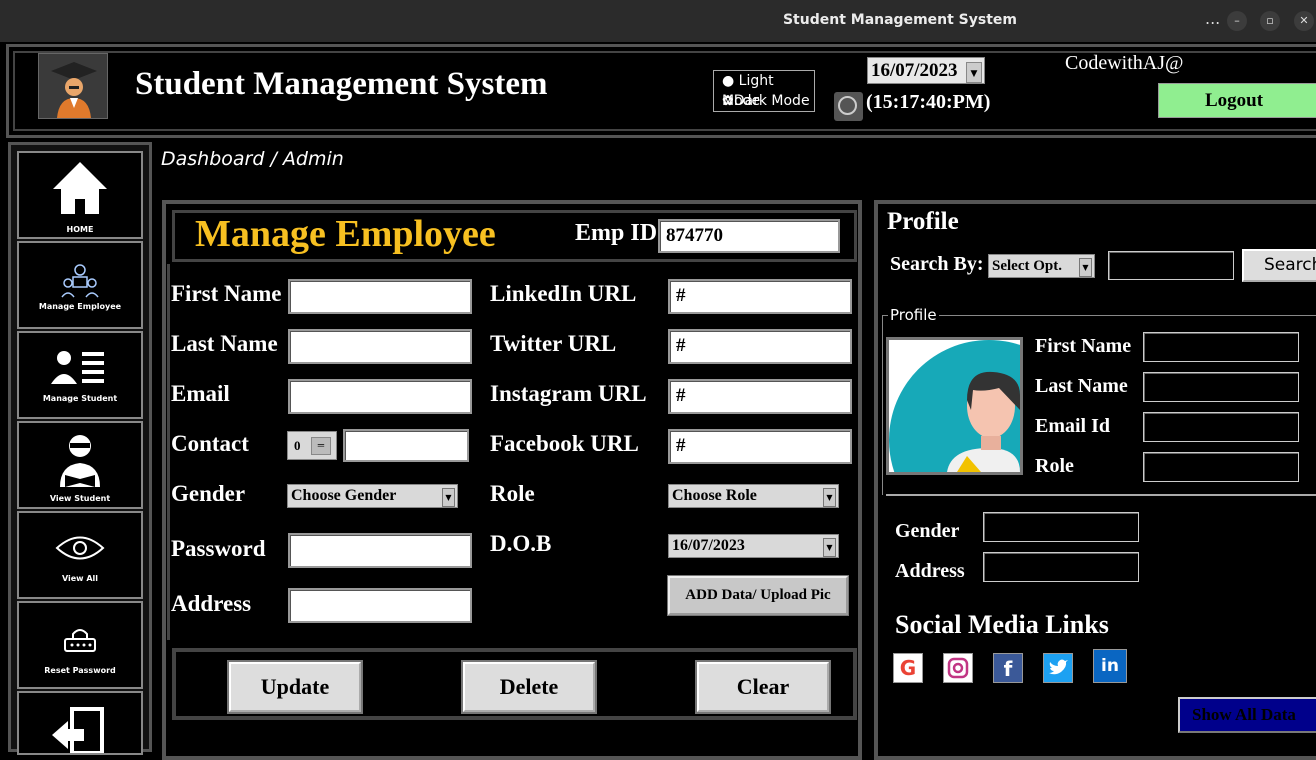  Describe the element at coordinates (380, 346) in the screenshot. I see `last-name-input` at that location.